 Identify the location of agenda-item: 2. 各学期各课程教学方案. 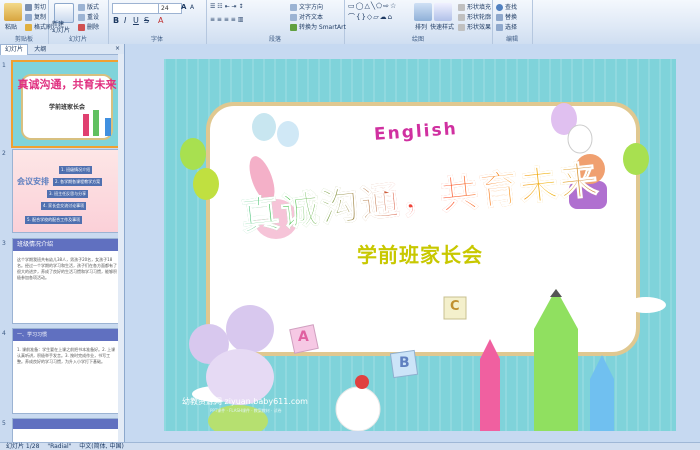
(78, 182).